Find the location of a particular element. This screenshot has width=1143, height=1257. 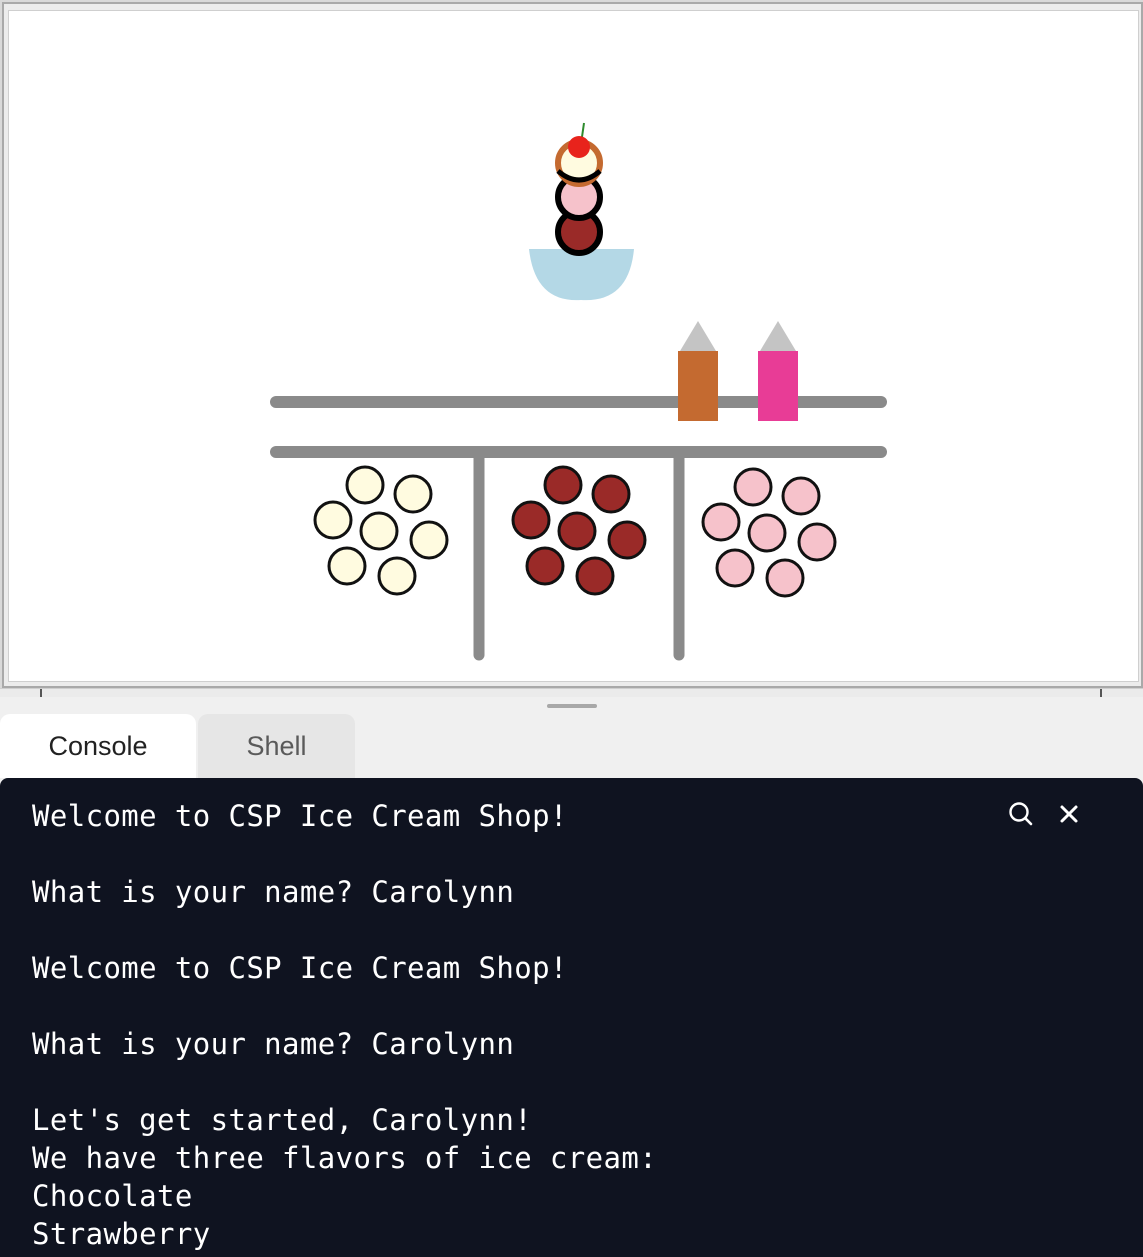

bar-tick-right is located at coordinates (1101, 693).